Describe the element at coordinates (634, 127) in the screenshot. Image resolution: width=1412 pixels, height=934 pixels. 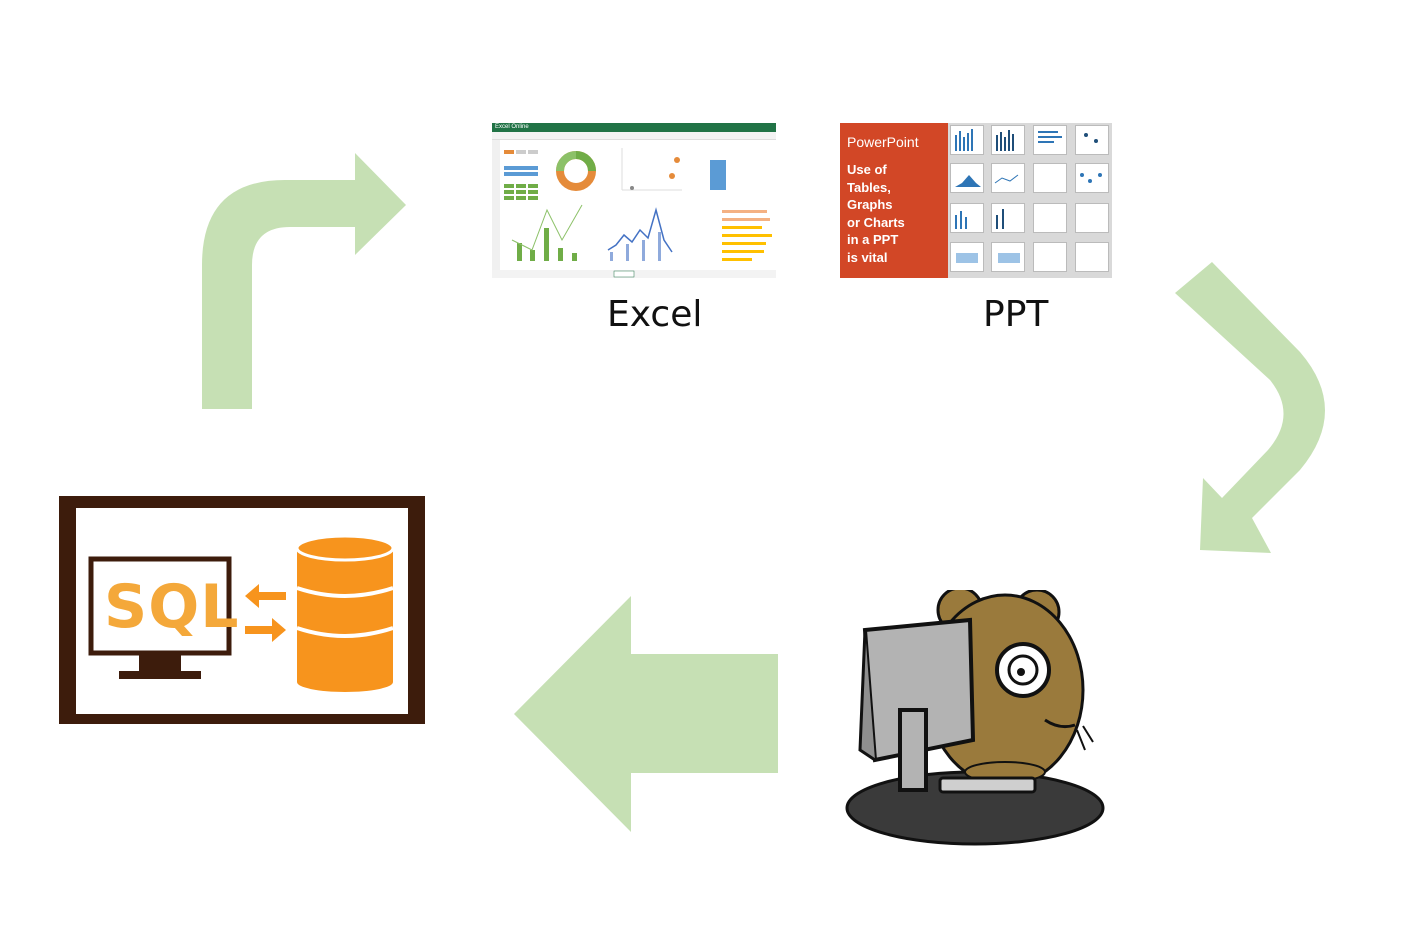
I see `excel-titlebar: Excel Online` at that location.